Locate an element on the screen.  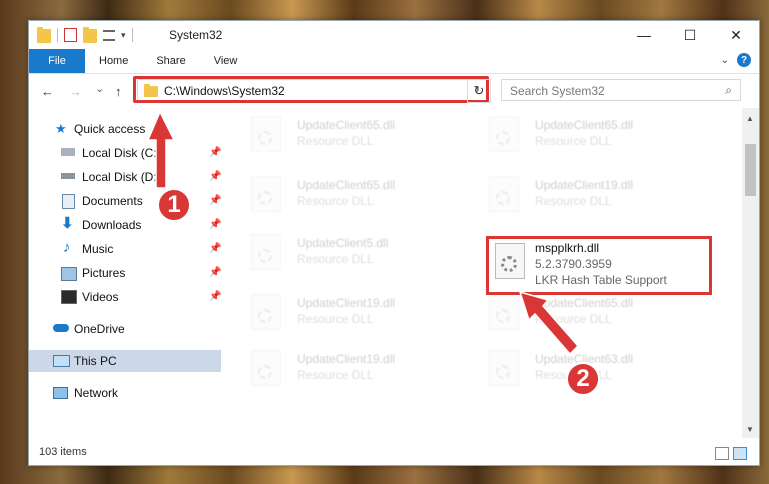
sidebar-item-onedrive: OneDrive is located at coordinates (125, 329).